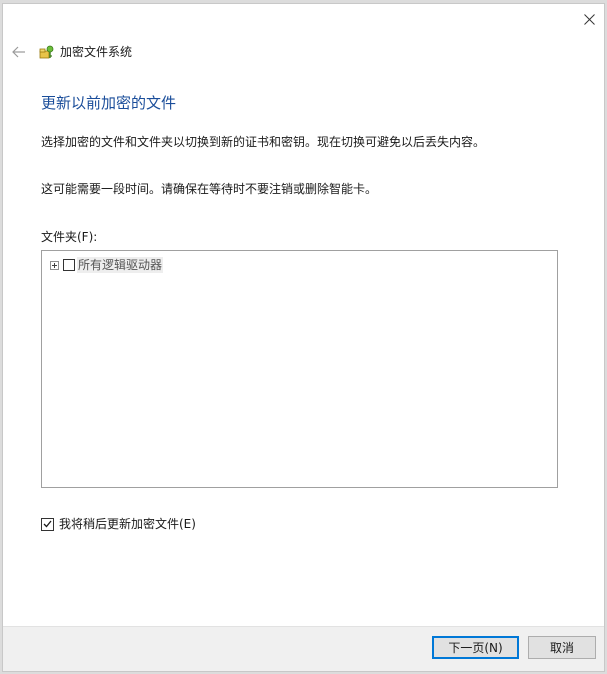  Describe the element at coordinates (562, 647) in the screenshot. I see `cancel-button: 取消` at that location.